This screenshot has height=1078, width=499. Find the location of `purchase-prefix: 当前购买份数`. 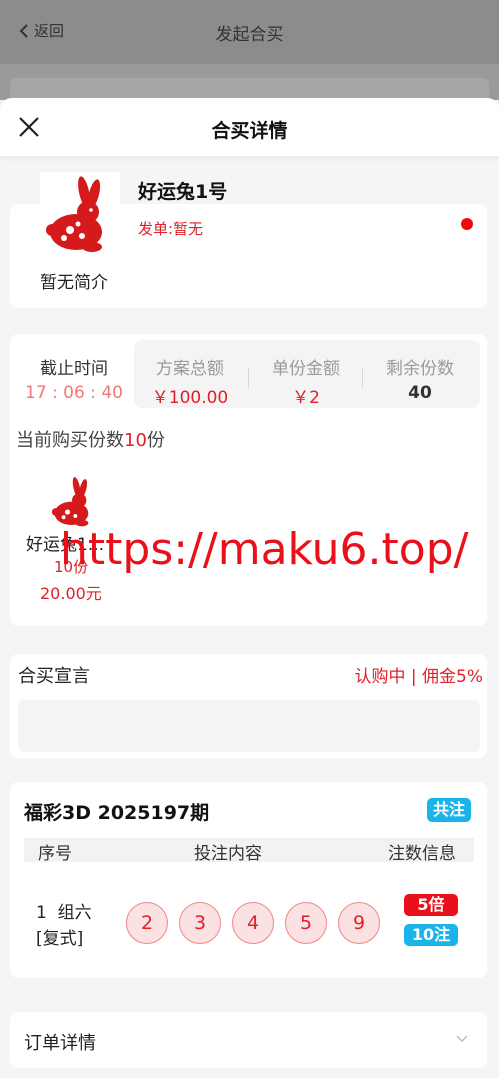

purchase-prefix: 当前购买份数 is located at coordinates (70, 440).